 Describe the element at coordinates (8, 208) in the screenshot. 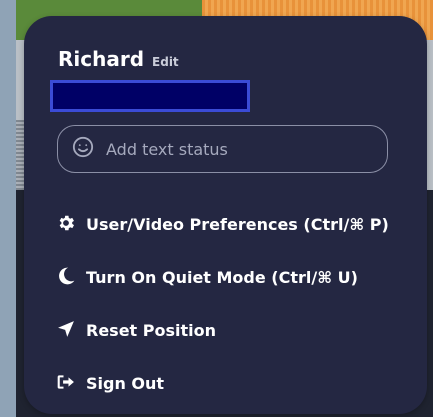

I see `background-left` at that location.